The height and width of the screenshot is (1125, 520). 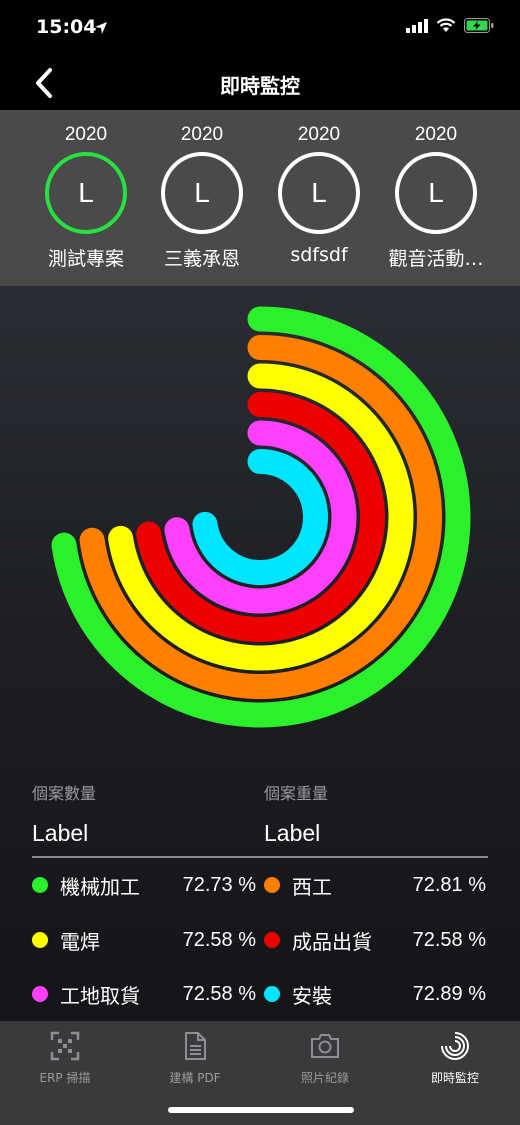 What do you see at coordinates (449, 994) in the screenshot?
I see `legend-percent: 72.89 %` at bounding box center [449, 994].